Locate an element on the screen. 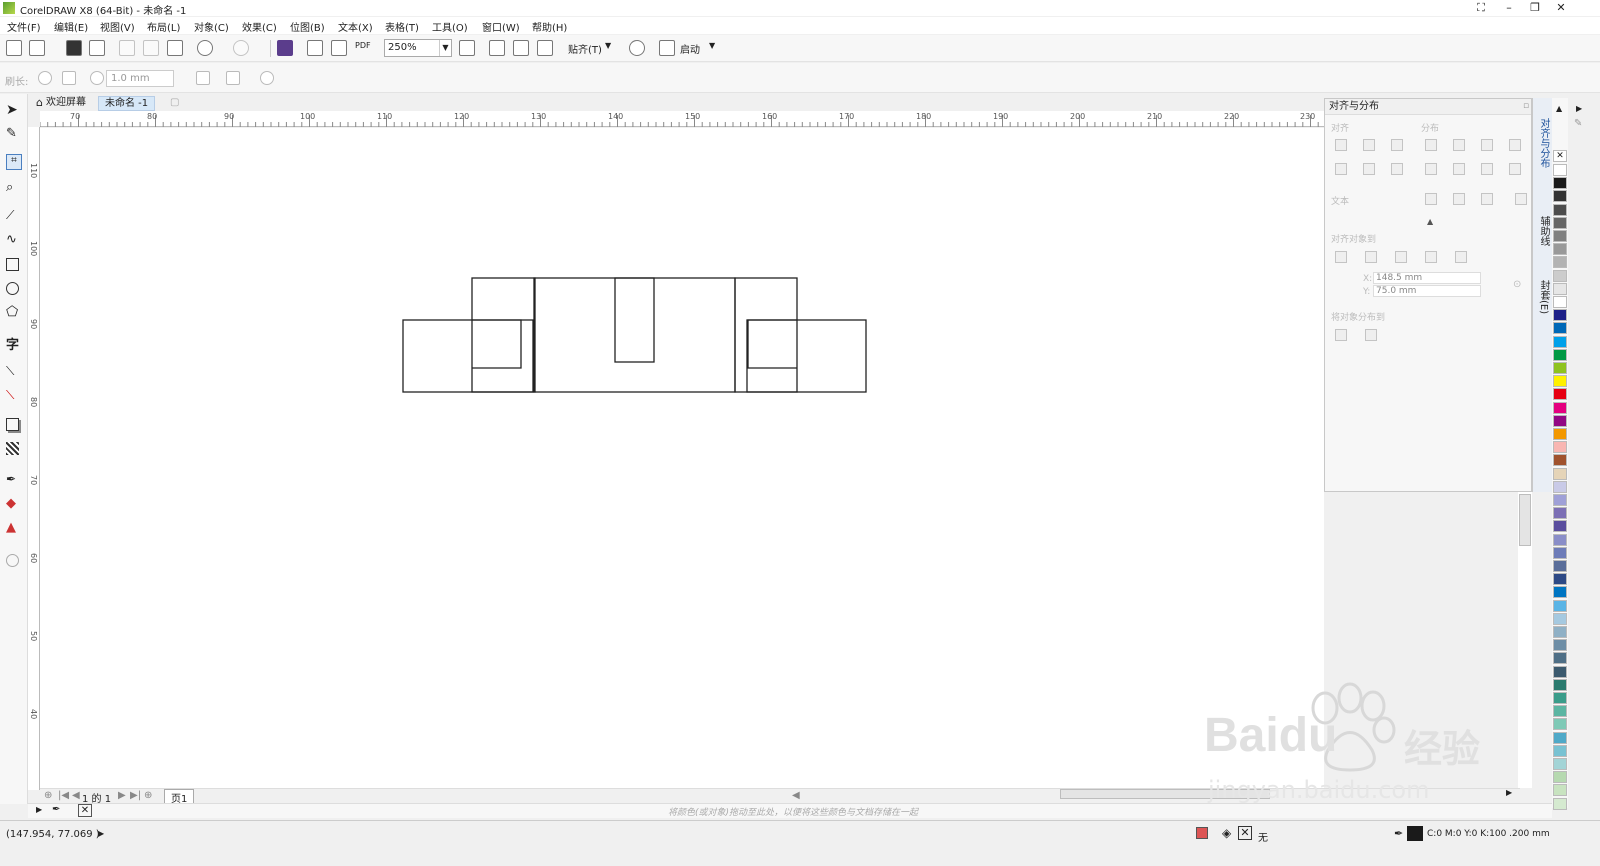 Image resolution: width=1600 pixels, height=866 pixels. outline-color-swatch is located at coordinates (1415, 833).